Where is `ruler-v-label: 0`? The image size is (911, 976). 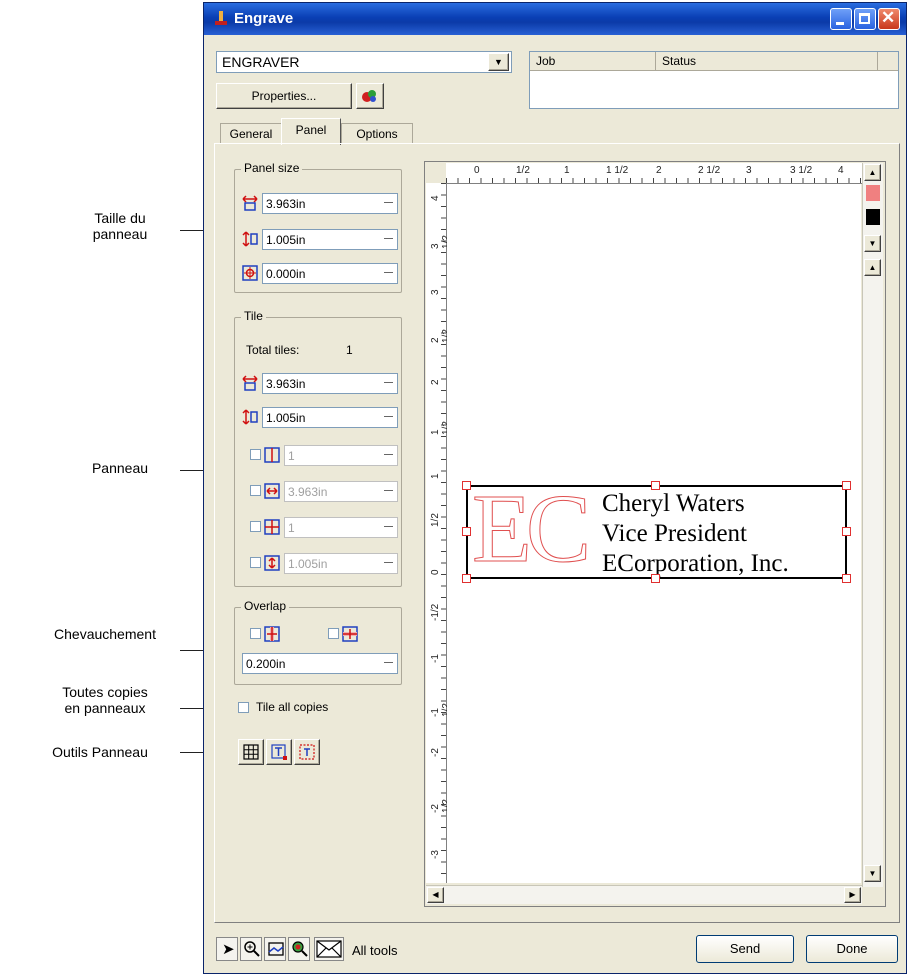
ruler-v-label: 0 is located at coordinates (435, 572).